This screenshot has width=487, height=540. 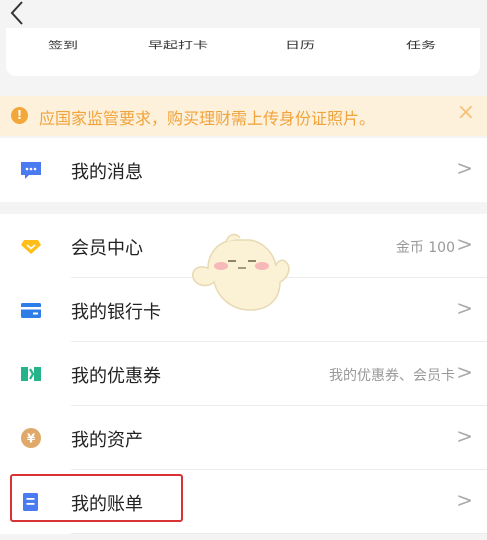 What do you see at coordinates (243, 438) in the screenshot?
I see `menu-item-assets: ¥ 我的资产 >` at bounding box center [243, 438].